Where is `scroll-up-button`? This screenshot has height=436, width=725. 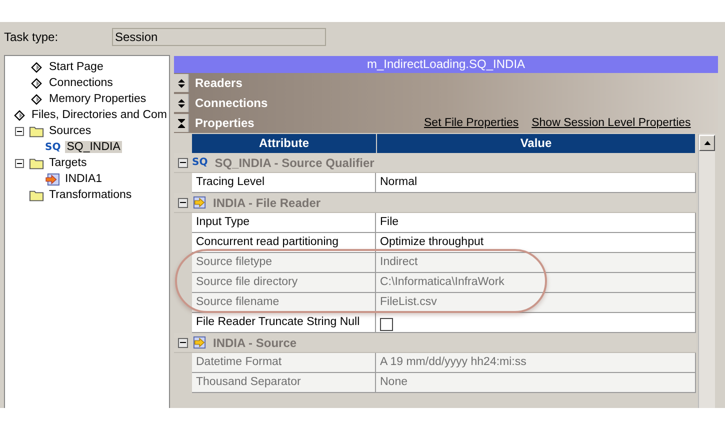 scroll-up-button is located at coordinates (707, 143).